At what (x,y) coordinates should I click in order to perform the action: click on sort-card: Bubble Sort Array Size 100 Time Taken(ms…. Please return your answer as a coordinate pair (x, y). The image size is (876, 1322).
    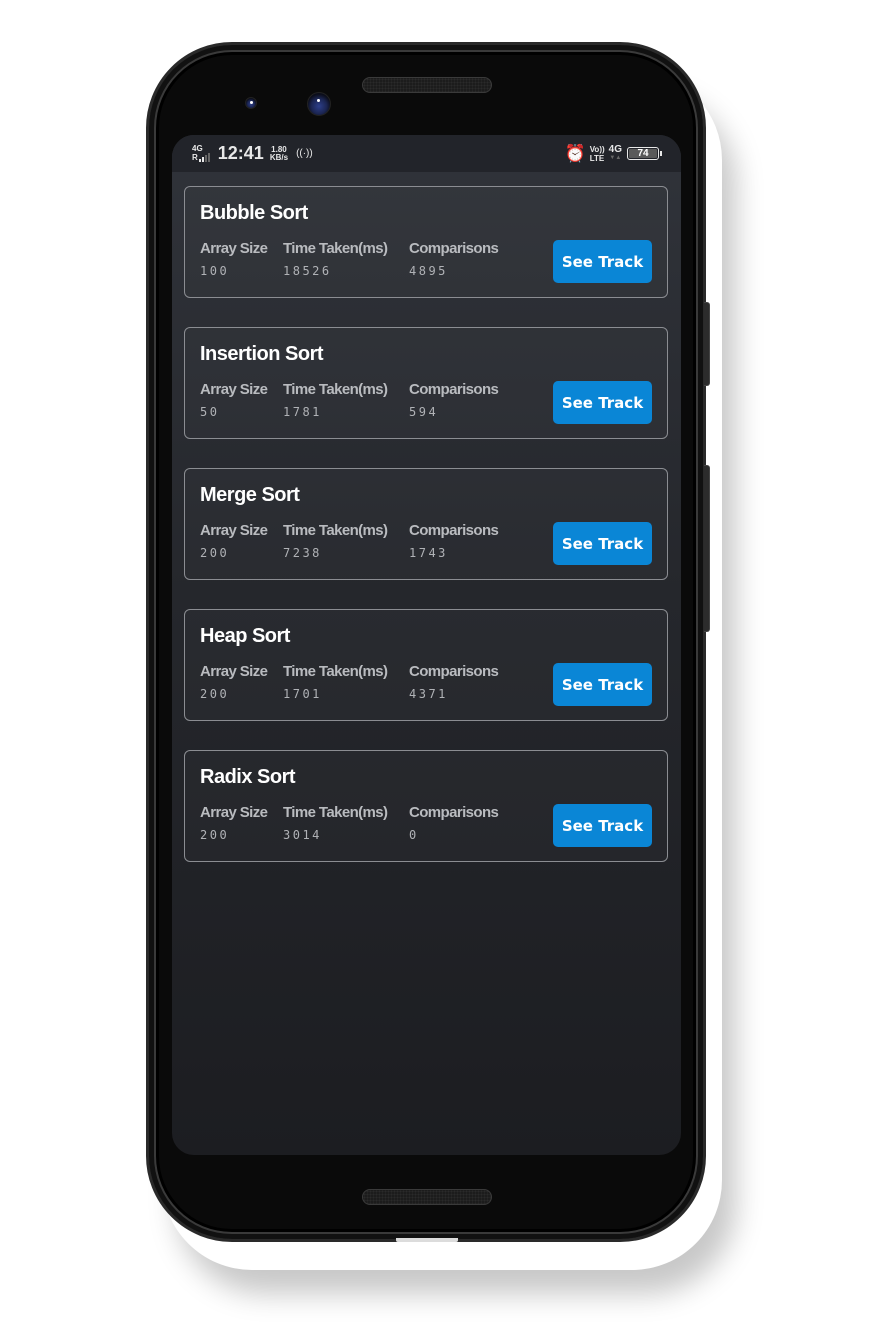
    Looking at the image, I should click on (426, 242).